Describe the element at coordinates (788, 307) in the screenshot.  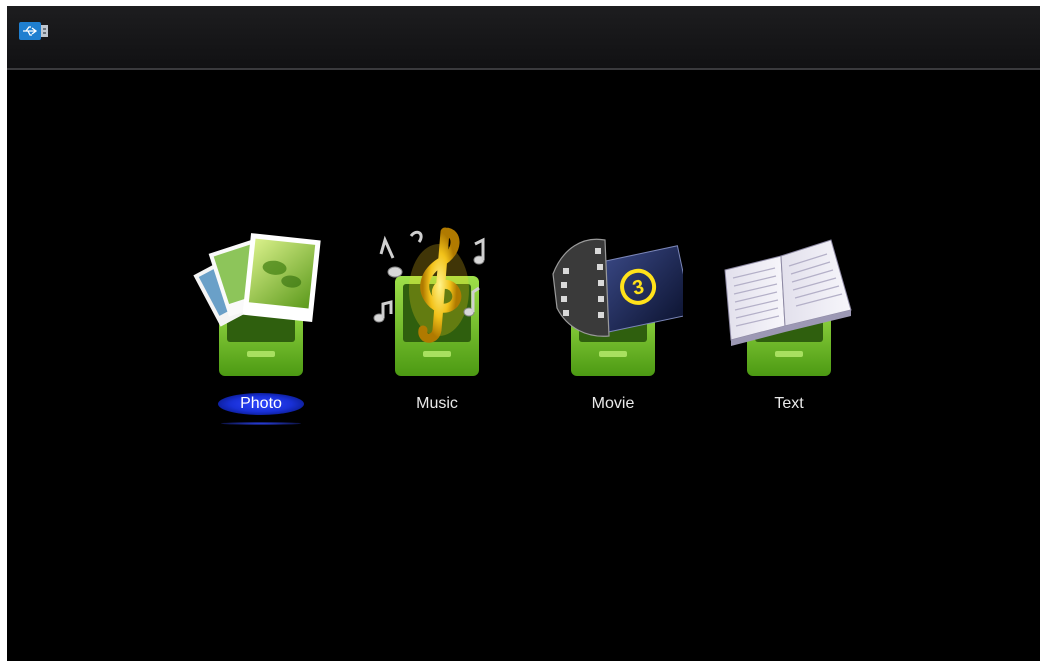
I see `open-book-icon` at that location.